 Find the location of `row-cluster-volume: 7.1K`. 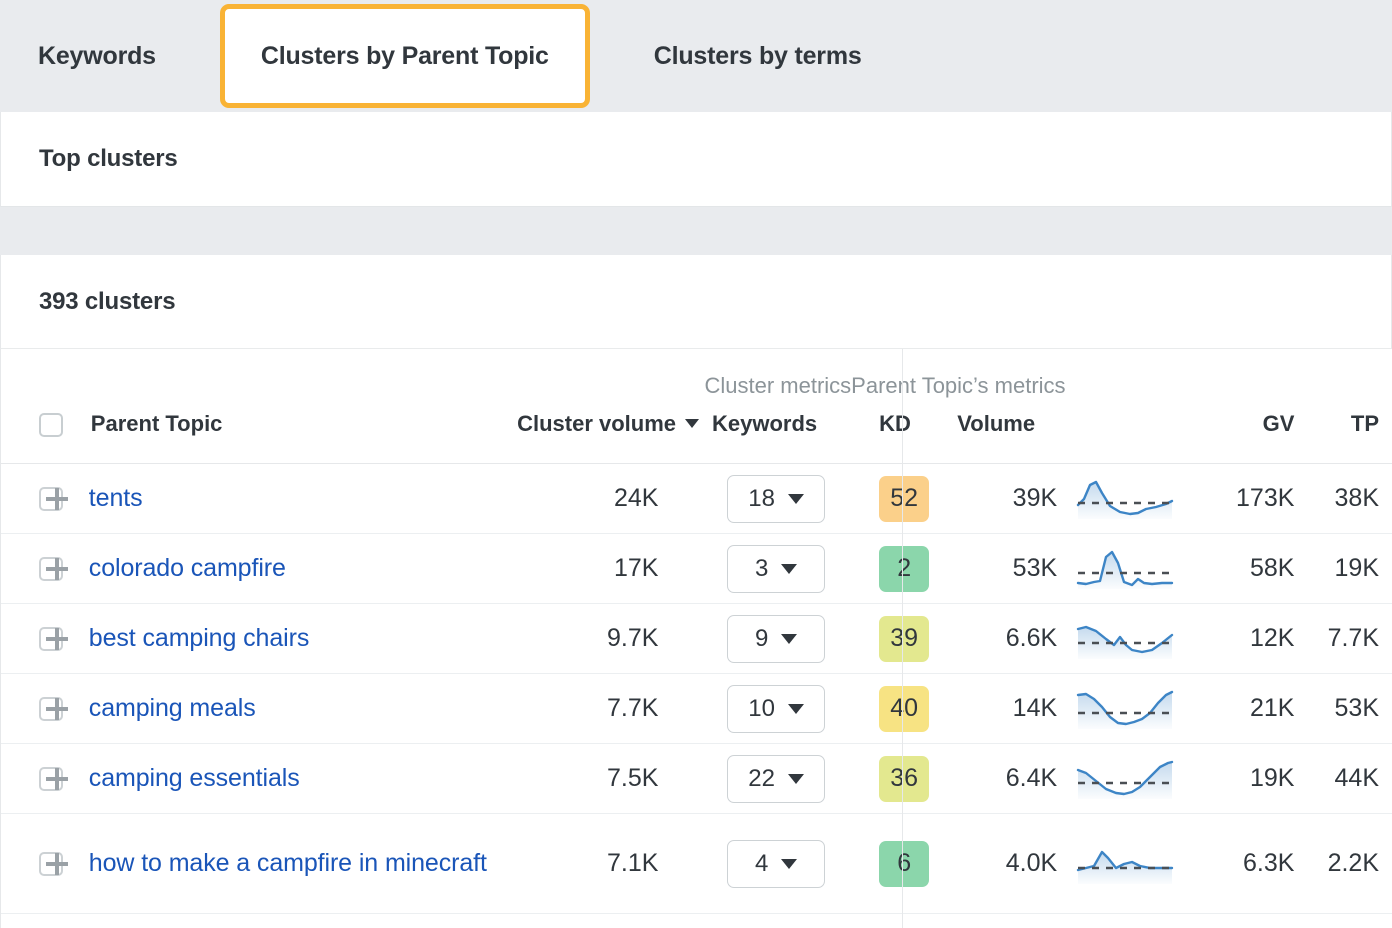

row-cluster-volume: 7.1K is located at coordinates (588, 863).